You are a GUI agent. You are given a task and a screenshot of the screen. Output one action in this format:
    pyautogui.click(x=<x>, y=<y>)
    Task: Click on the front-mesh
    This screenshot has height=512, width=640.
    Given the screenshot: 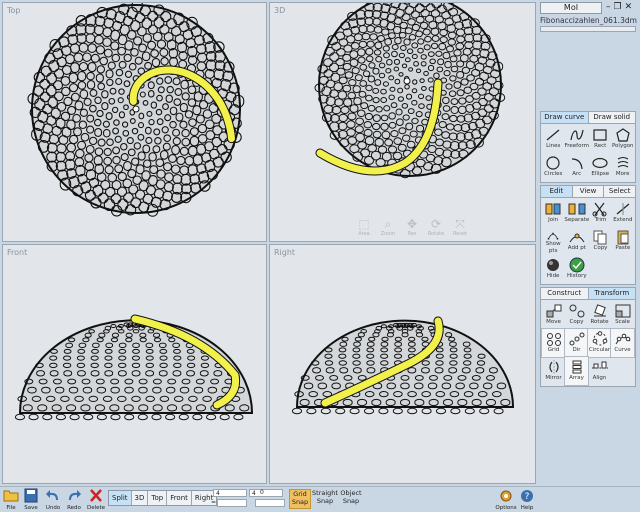 What is the action you would take?
    pyautogui.click(x=134, y=367)
    